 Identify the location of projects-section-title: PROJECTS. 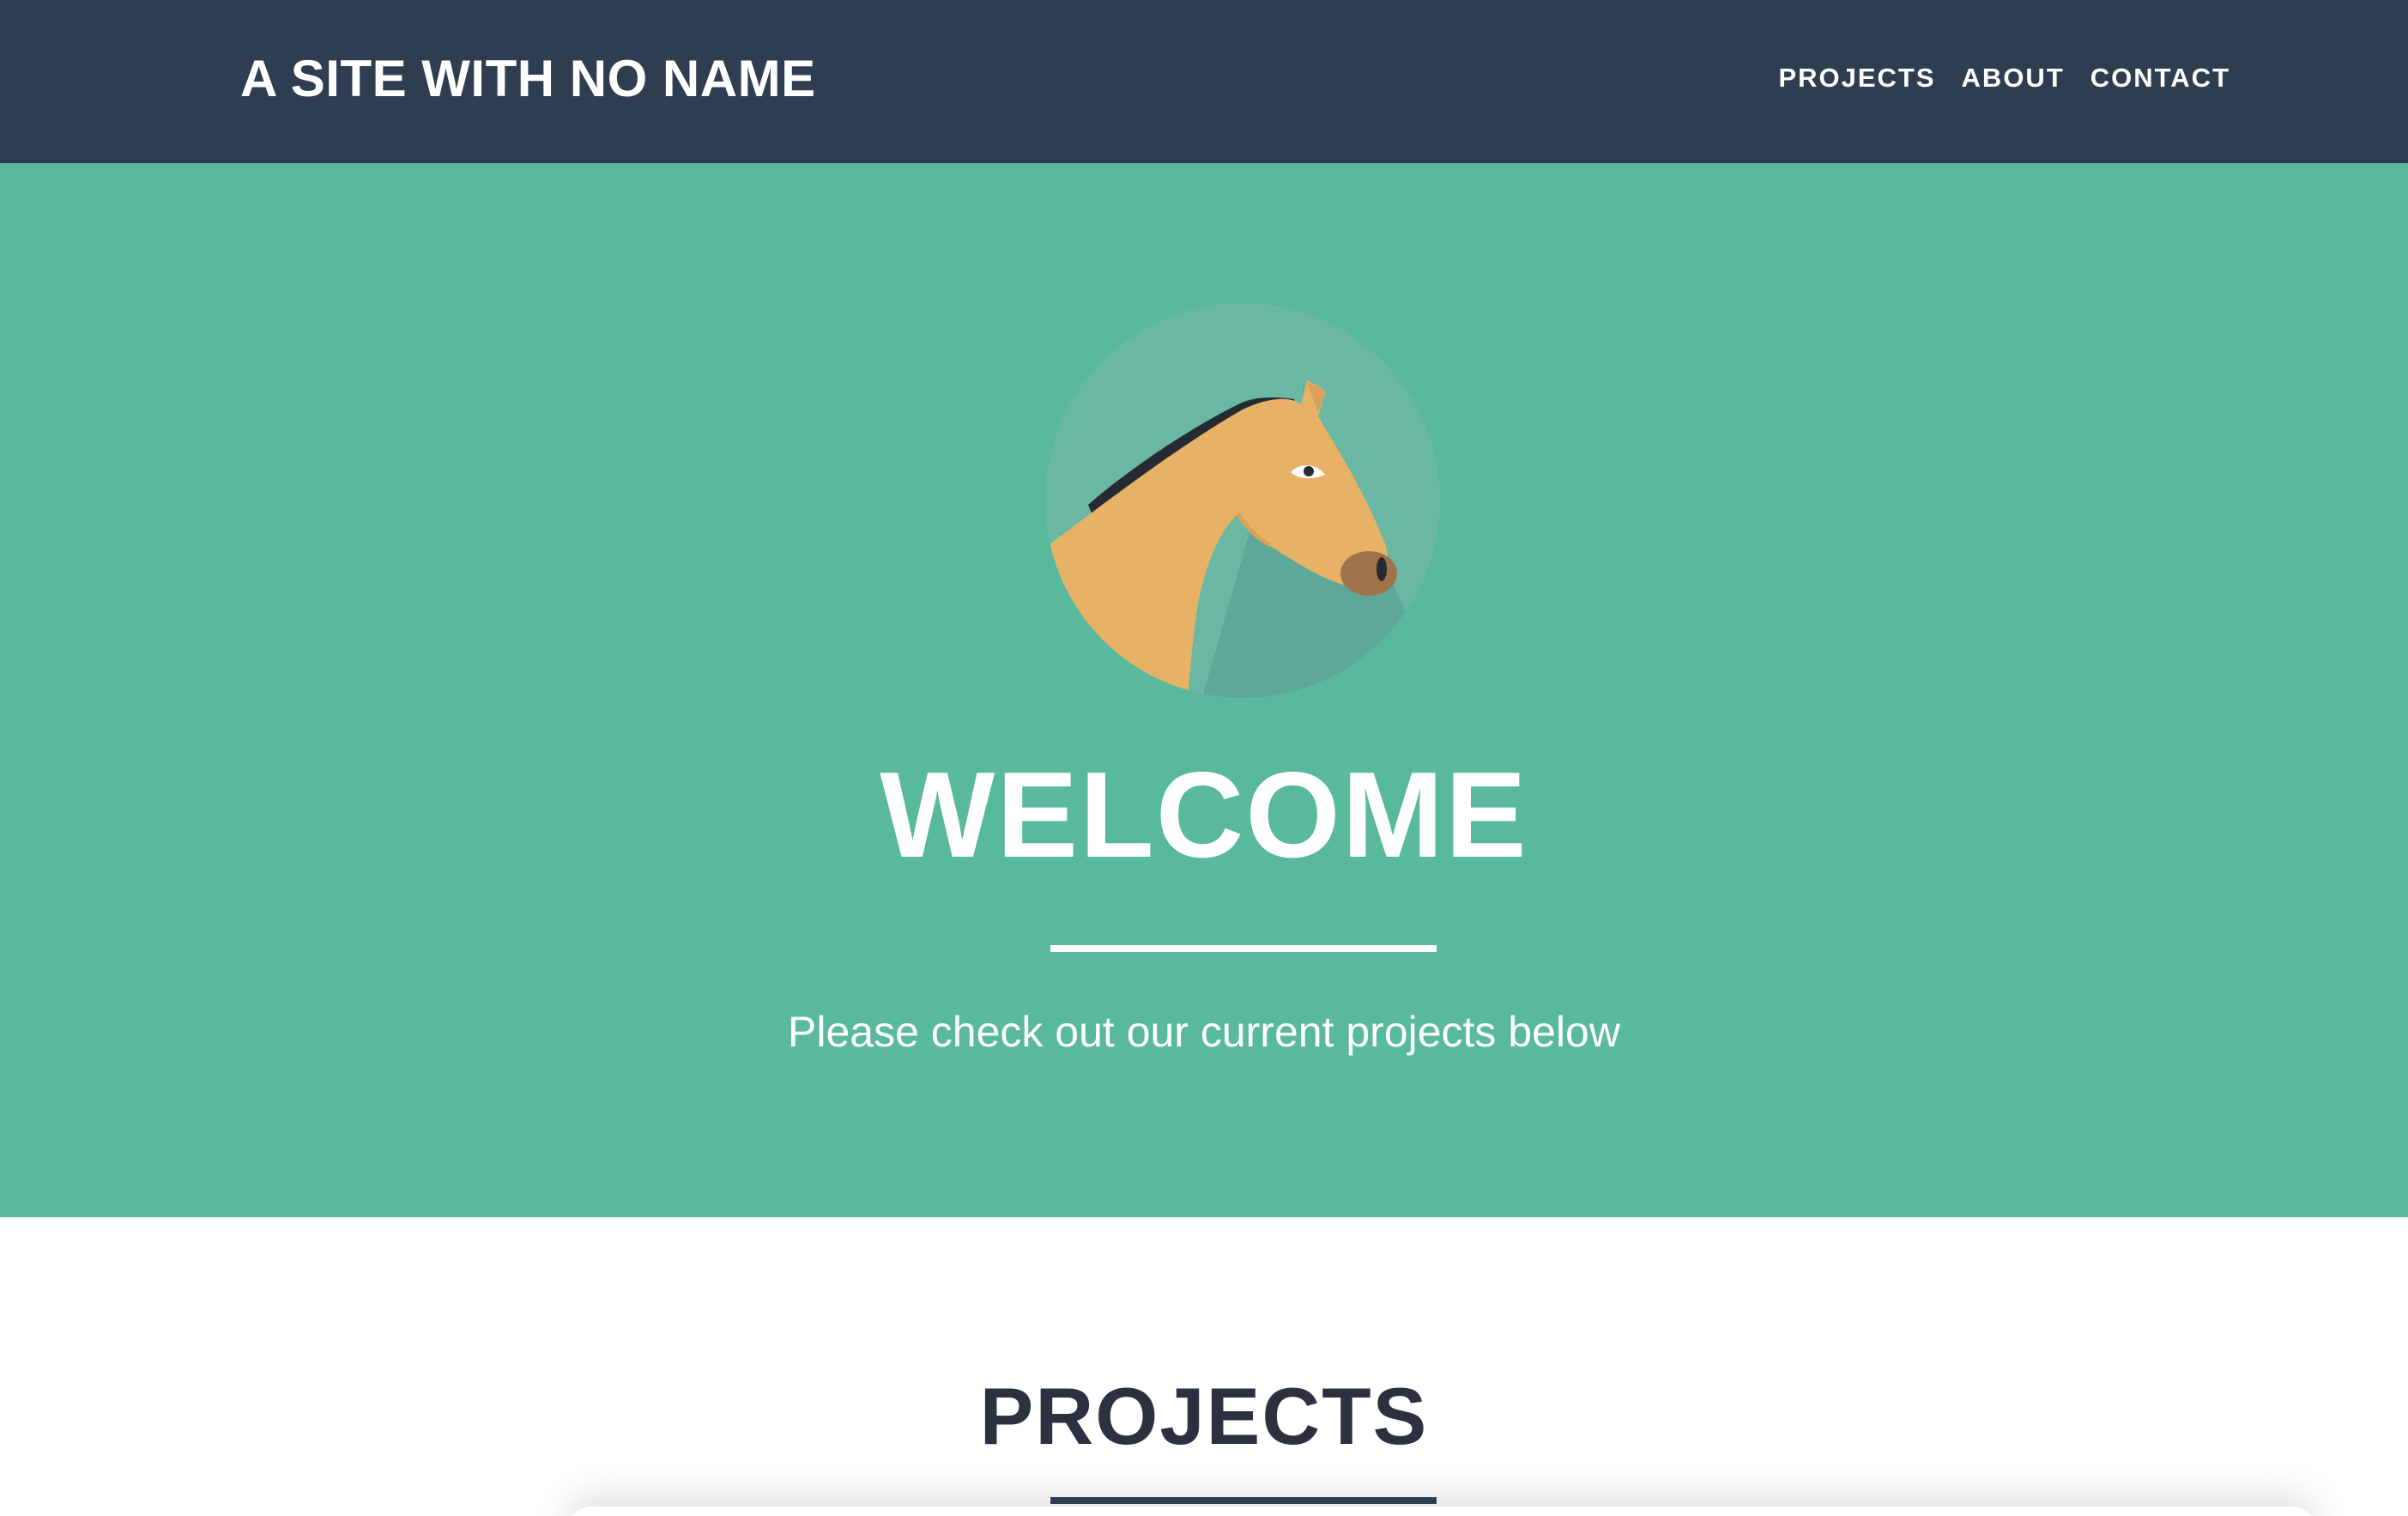
(1204, 1416).